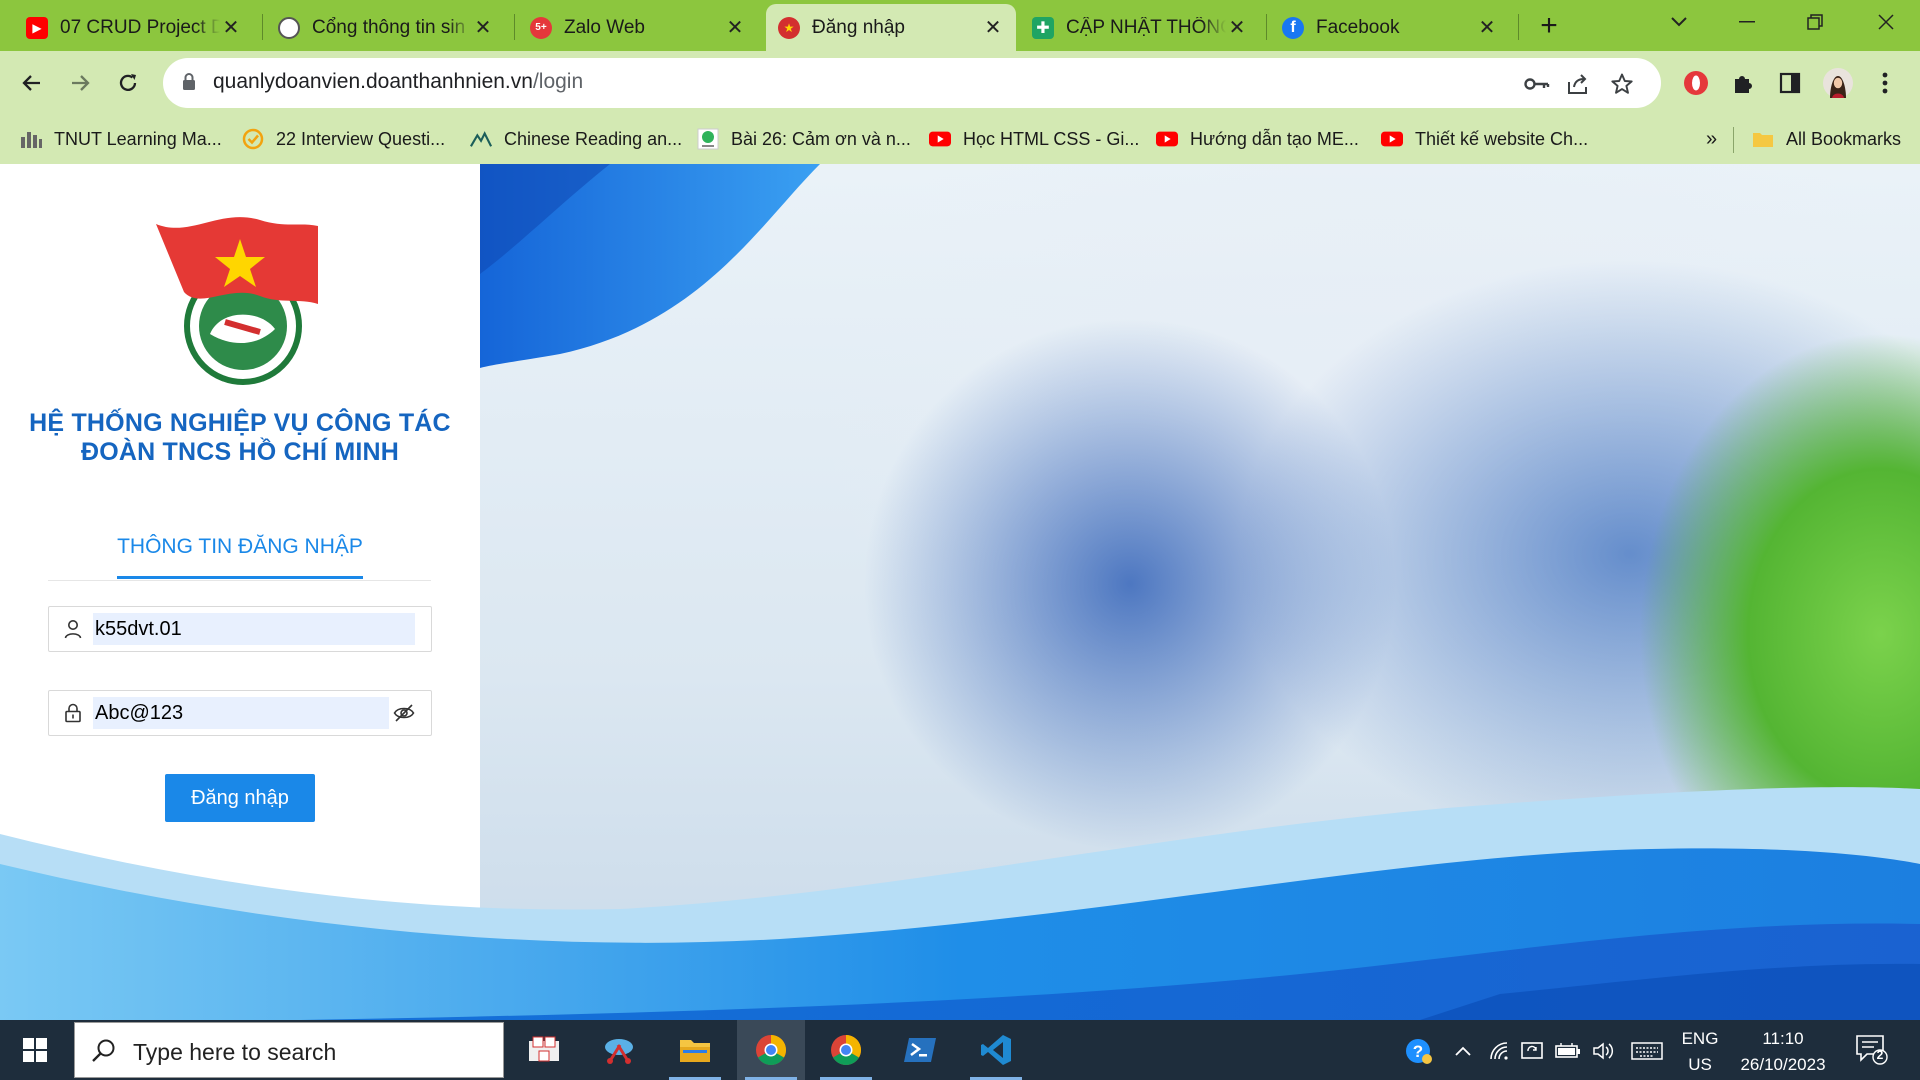 This screenshot has height=1080, width=1920. I want to click on tab-university-portal: Cổng thông tin sin ✕, so click(386, 27).